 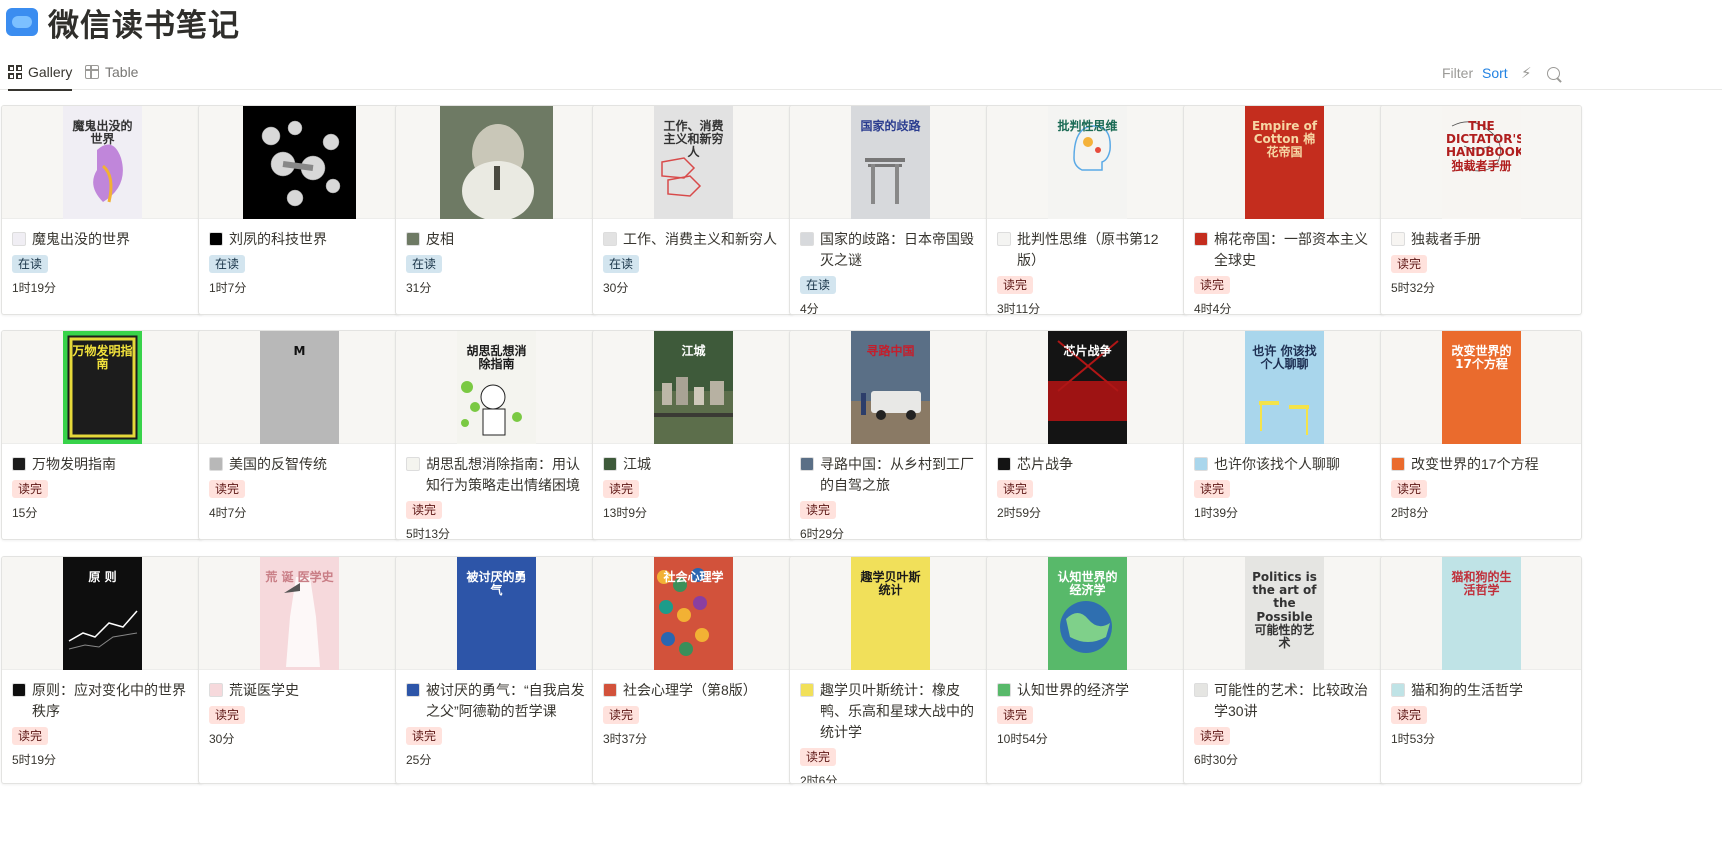 What do you see at coordinates (299, 435) in the screenshot?
I see `book-card: M 美国的反智传统 读完 4时7分` at bounding box center [299, 435].